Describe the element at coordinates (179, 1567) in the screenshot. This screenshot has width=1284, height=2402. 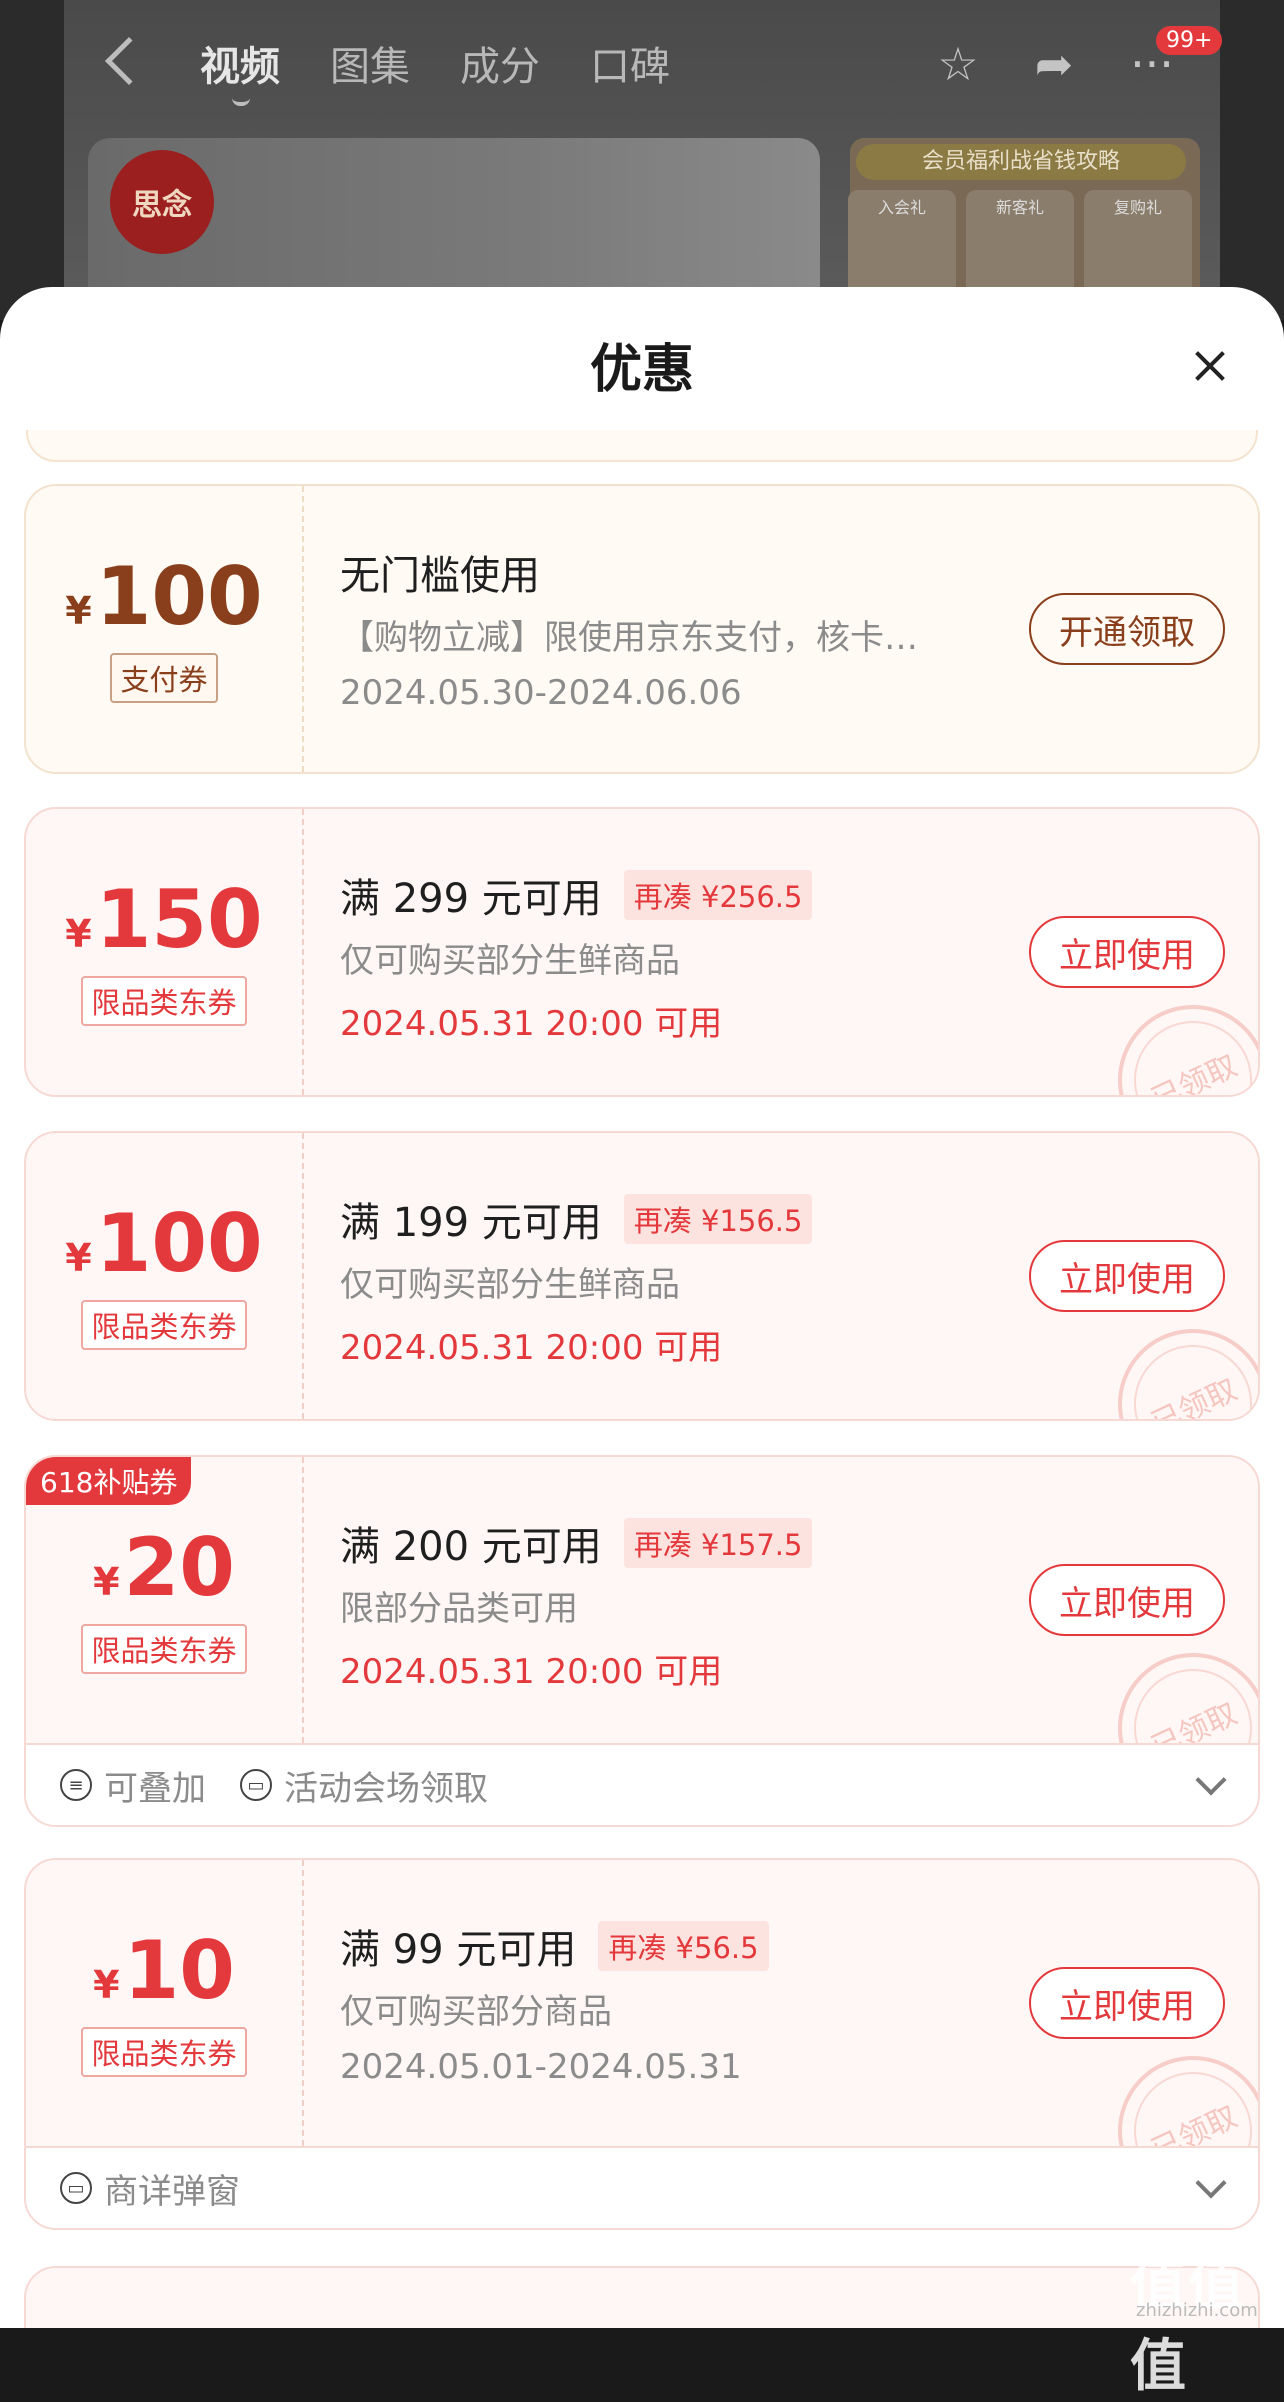
I see `coupon-amount: 20` at that location.